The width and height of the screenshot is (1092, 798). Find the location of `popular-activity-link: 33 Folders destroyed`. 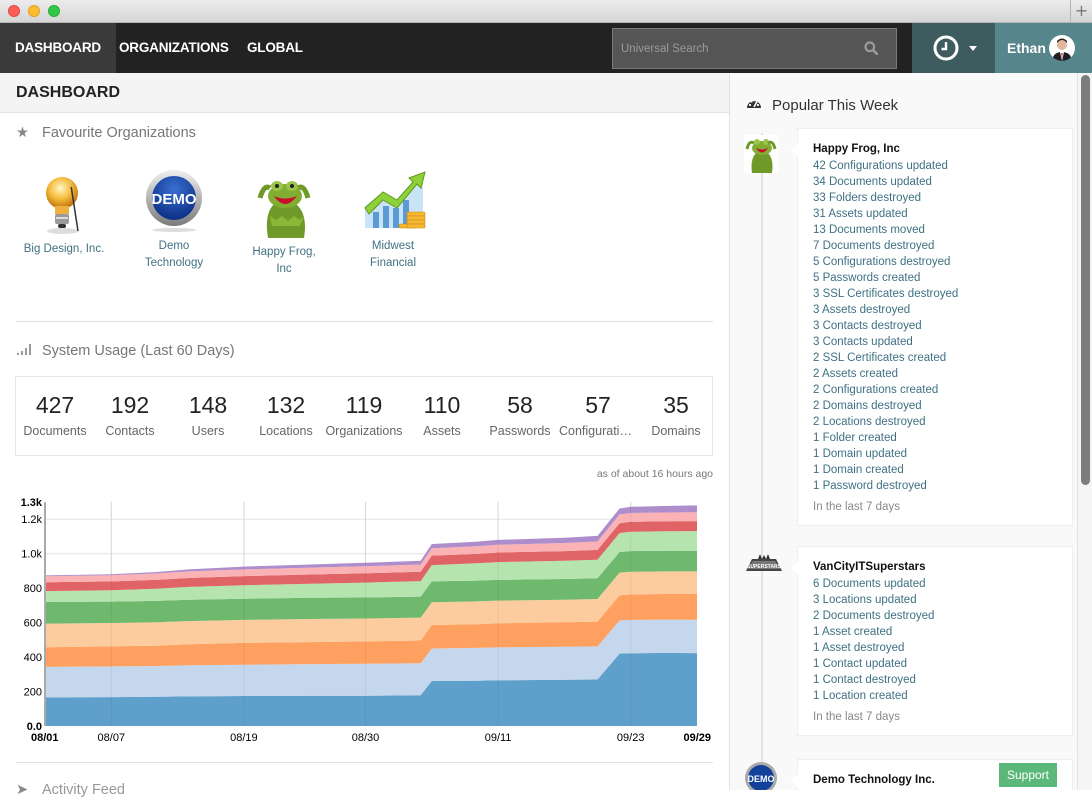

popular-activity-link: 33 Folders destroyed is located at coordinates (935, 198).